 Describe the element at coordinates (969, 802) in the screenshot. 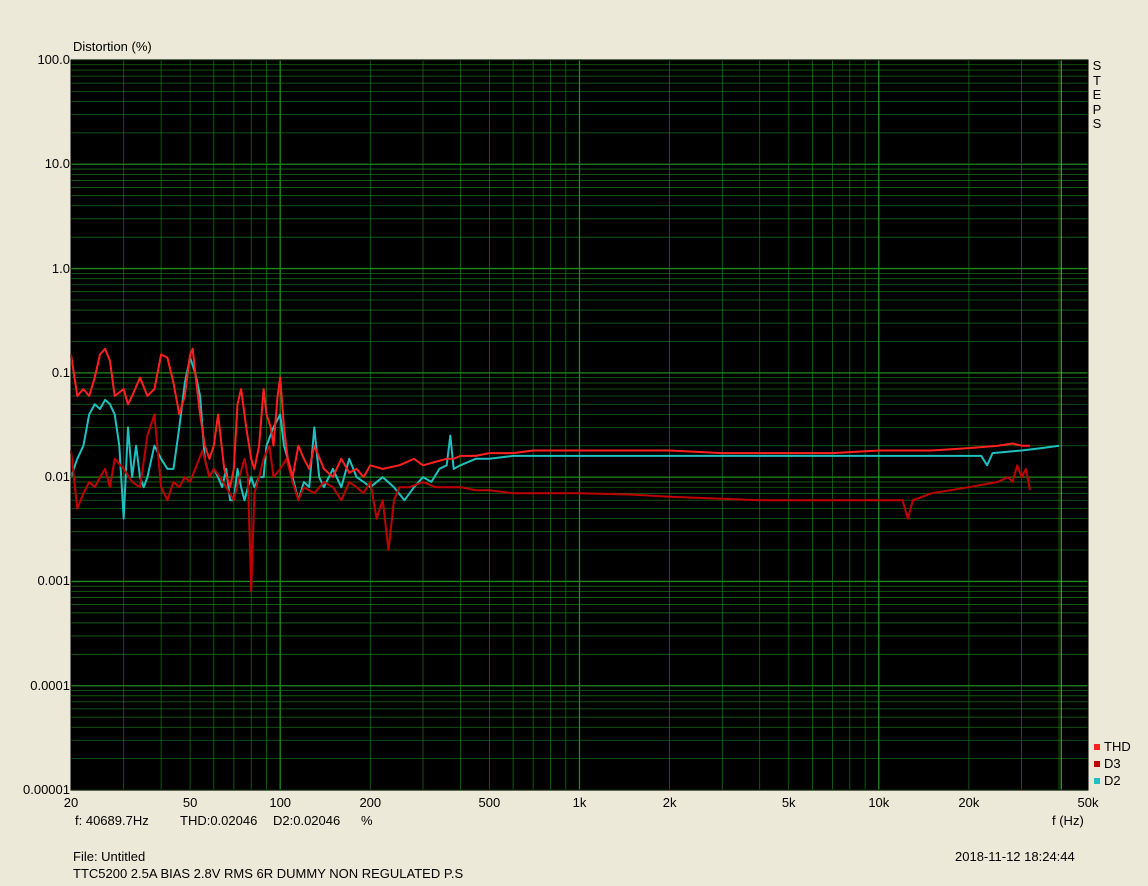

I see `x-tick-label: 20k` at that location.